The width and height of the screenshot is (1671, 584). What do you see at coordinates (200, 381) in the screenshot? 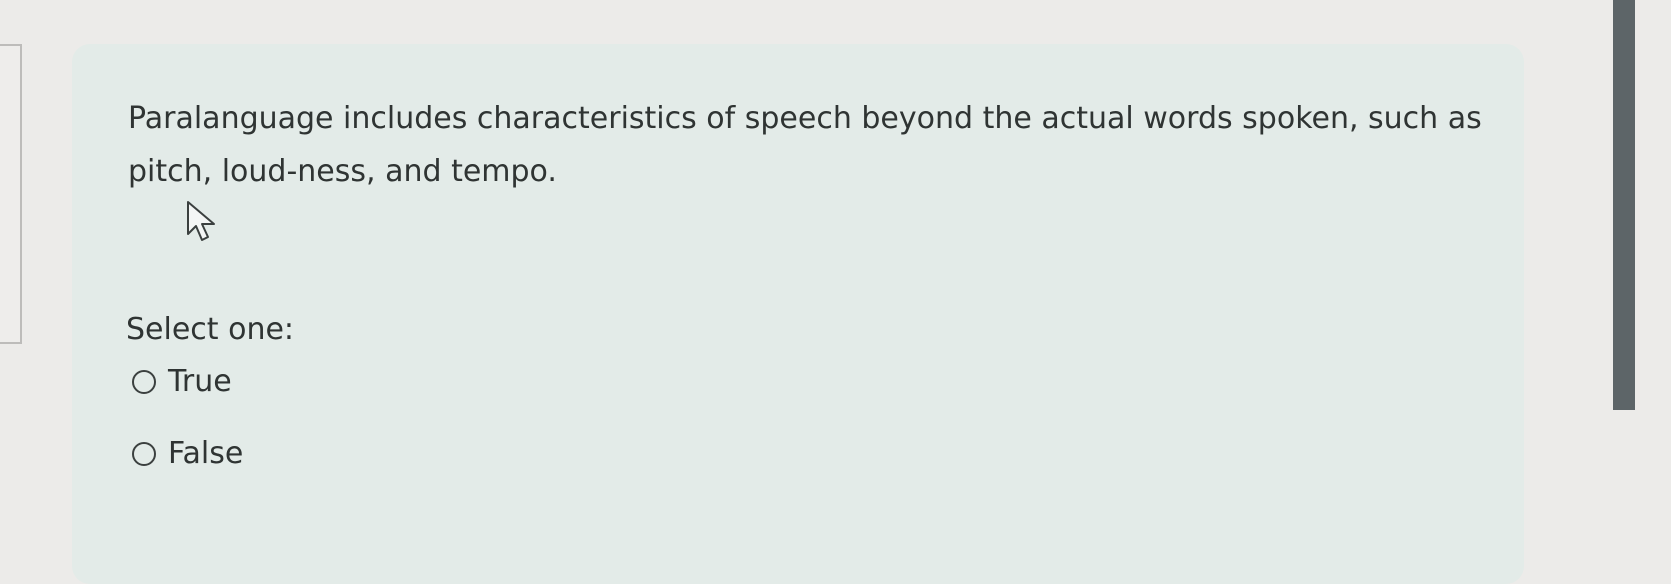
I see `option-true-label: True` at bounding box center [200, 381].